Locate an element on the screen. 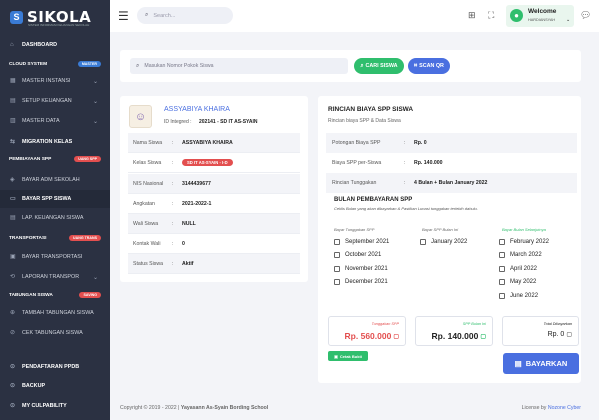 The height and width of the screenshot is (420, 599). sidebar-item-migration: ⇆ MIGRATION KELAS is located at coordinates (55, 142).